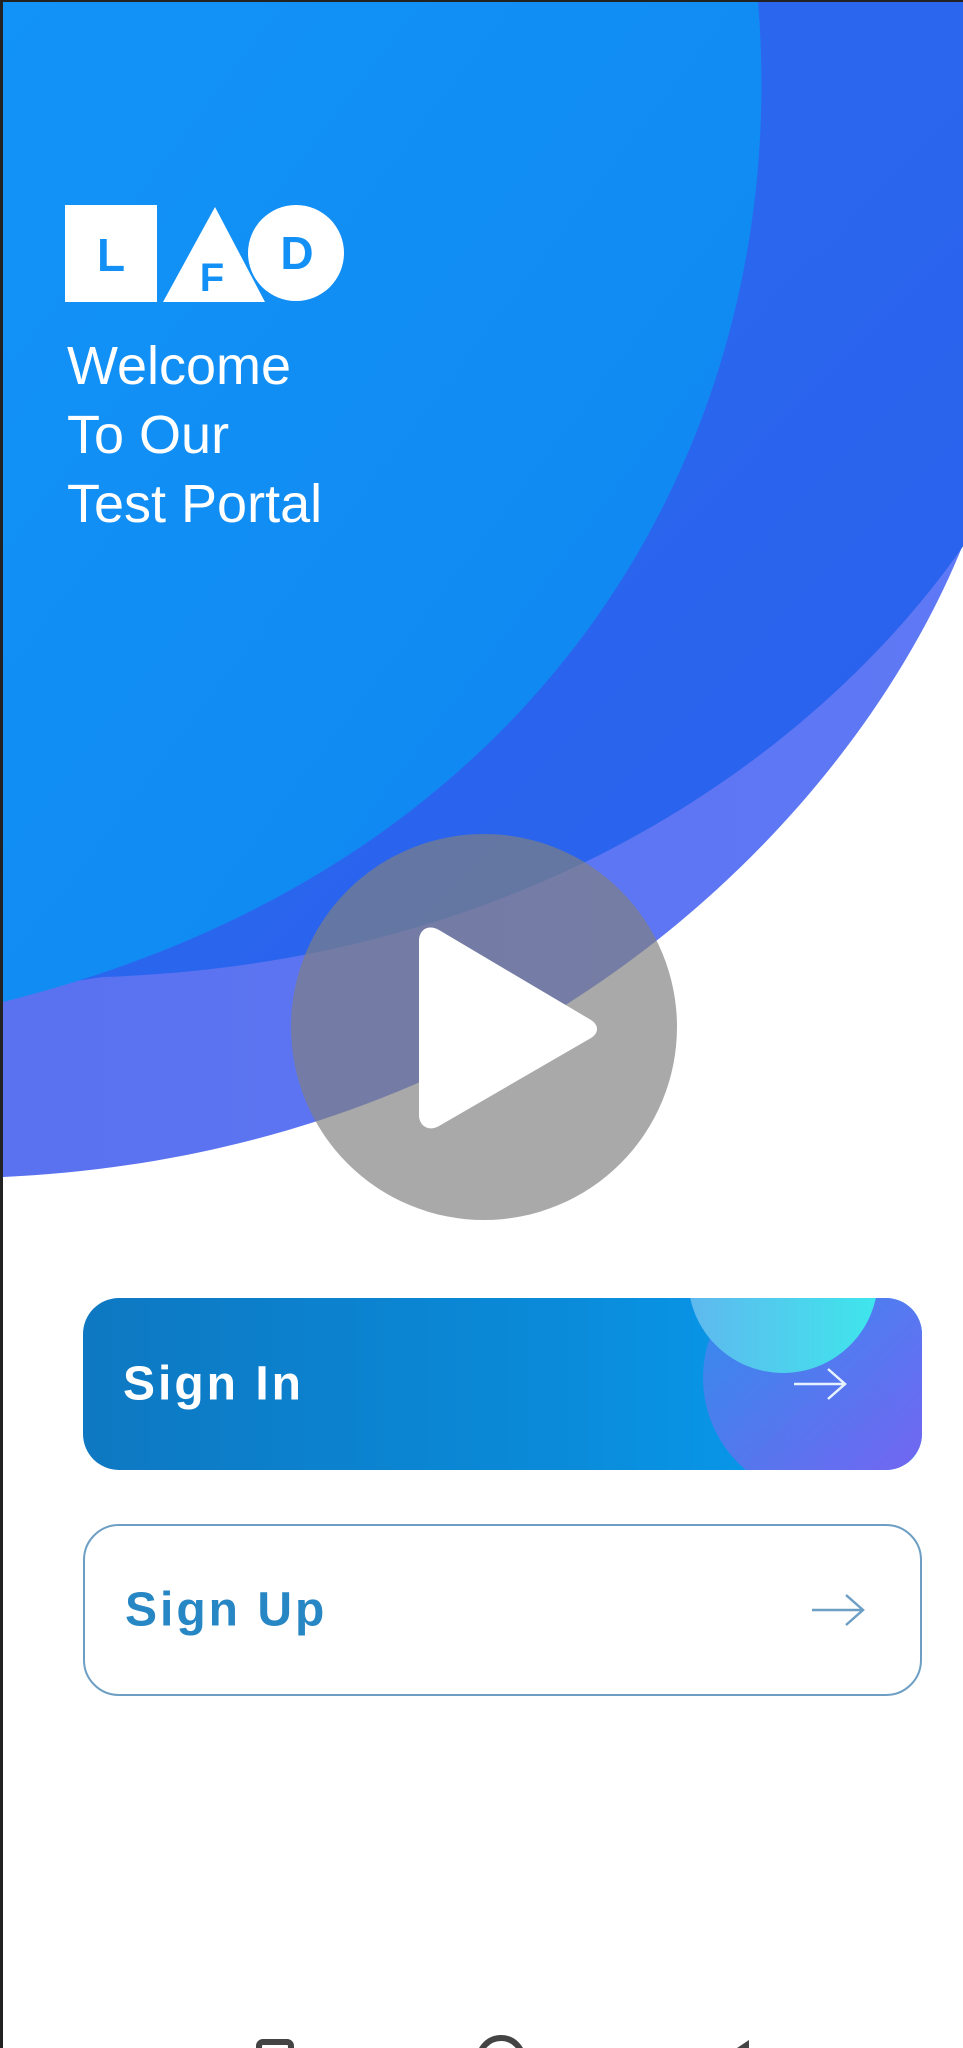  Describe the element at coordinates (501, 2039) in the screenshot. I see `home-icon` at that location.